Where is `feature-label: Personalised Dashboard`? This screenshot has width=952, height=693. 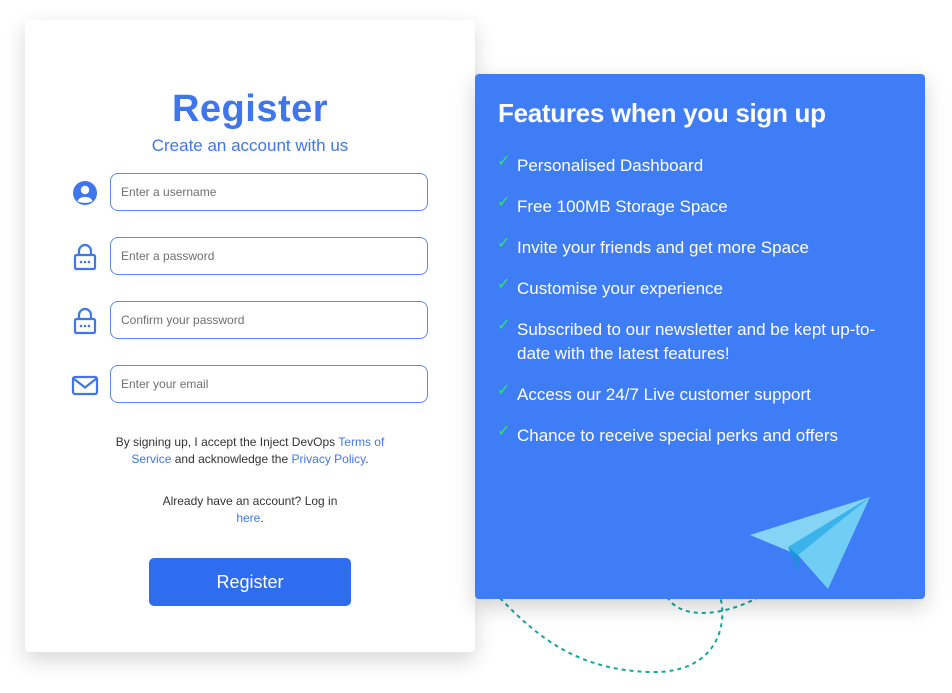
feature-label: Personalised Dashboard is located at coordinates (610, 165).